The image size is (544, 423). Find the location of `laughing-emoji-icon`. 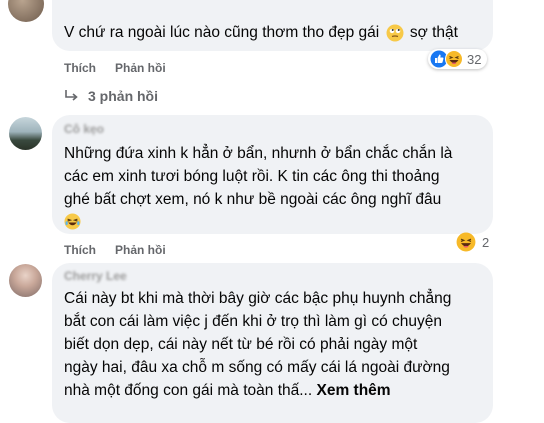

laughing-emoji-icon is located at coordinates (72, 221).